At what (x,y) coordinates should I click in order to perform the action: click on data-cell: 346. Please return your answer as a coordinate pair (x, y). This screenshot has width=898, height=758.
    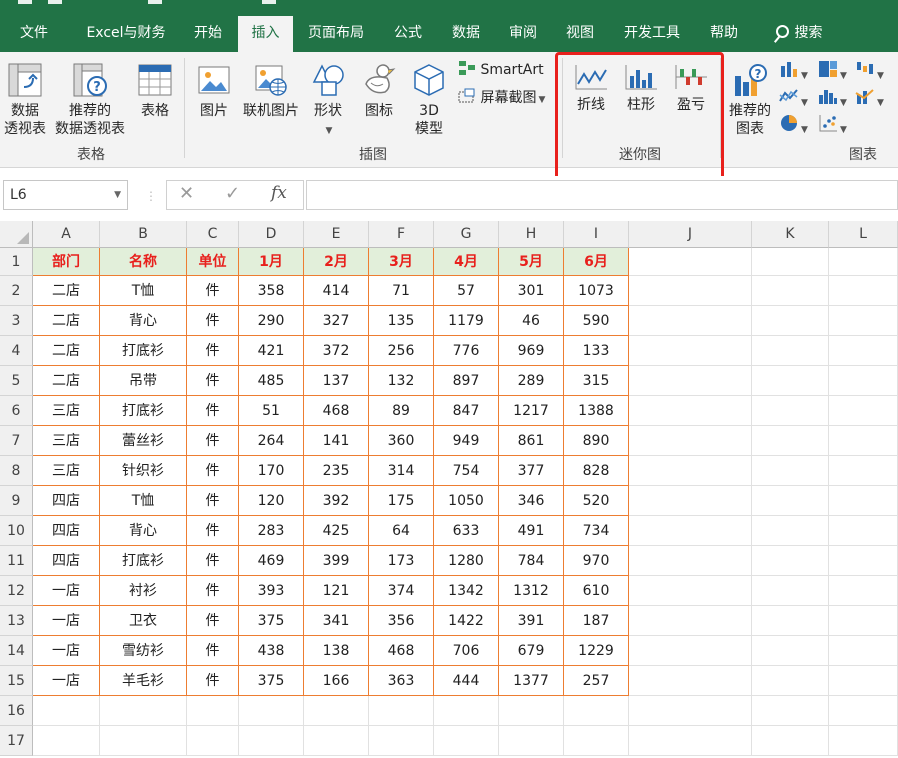
    Looking at the image, I should click on (531, 501).